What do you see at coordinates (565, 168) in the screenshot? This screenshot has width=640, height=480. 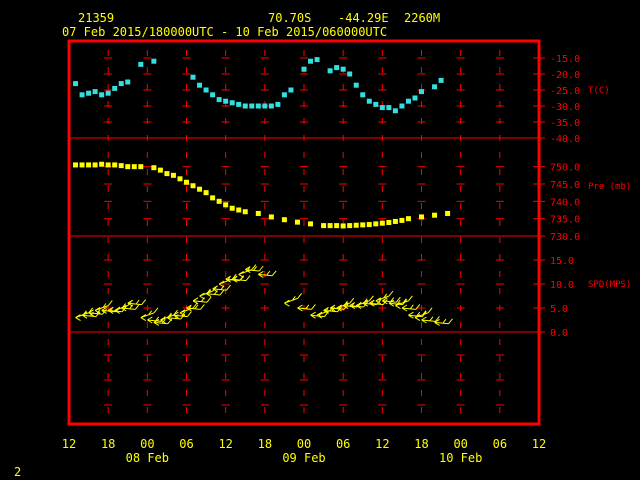 I see `y-tick-label: 750.0` at bounding box center [565, 168].